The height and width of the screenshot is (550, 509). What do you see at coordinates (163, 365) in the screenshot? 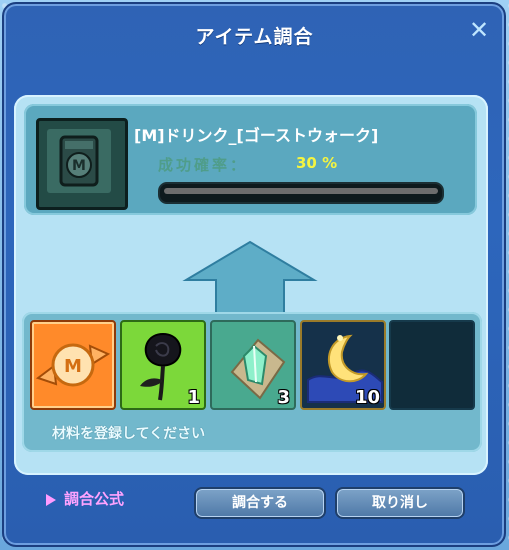
I see `material-slot-2: 1` at bounding box center [163, 365].